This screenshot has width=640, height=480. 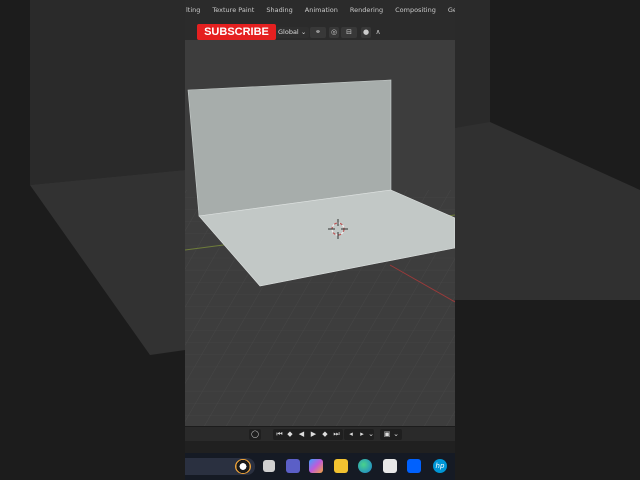 I want to click on keyframe-prev-icon: ◂, so click(x=351, y=434).